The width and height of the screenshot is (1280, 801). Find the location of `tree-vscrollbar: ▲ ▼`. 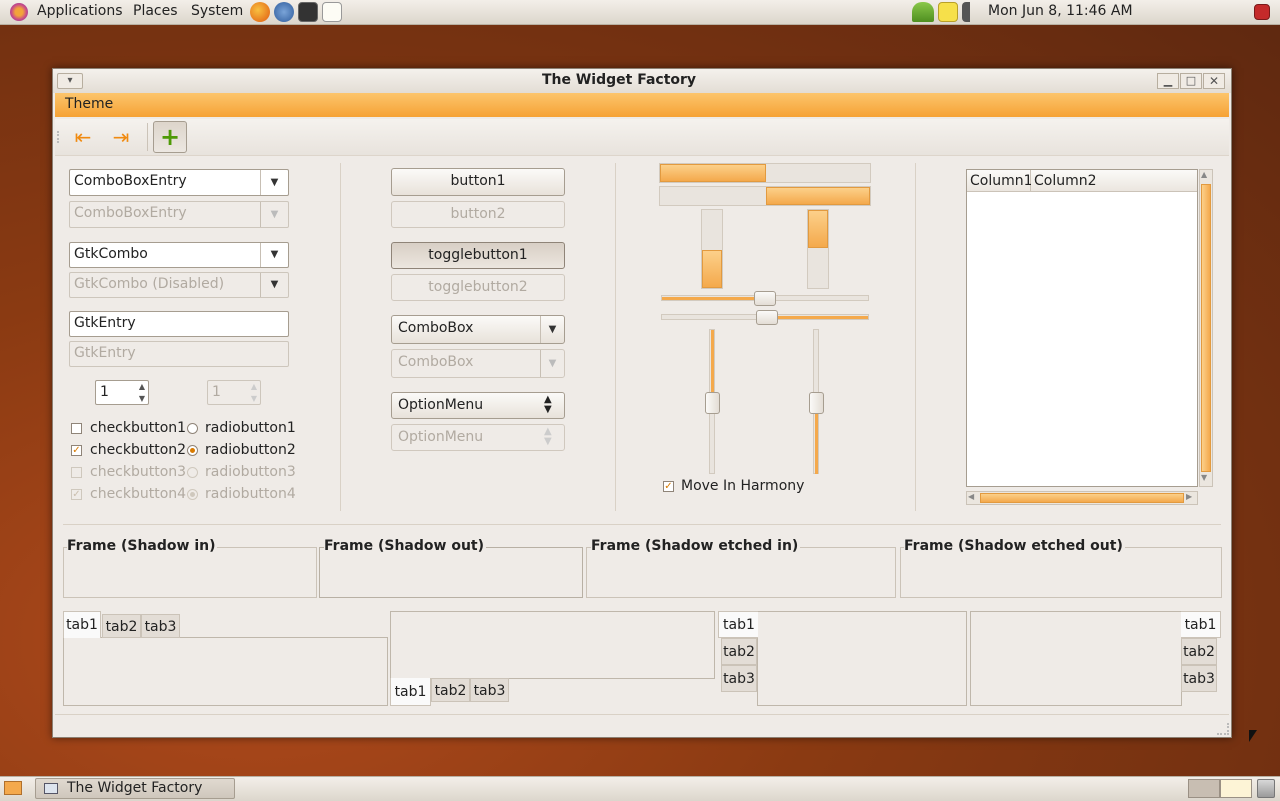

tree-vscrollbar: ▲ ▼ is located at coordinates (1206, 328).